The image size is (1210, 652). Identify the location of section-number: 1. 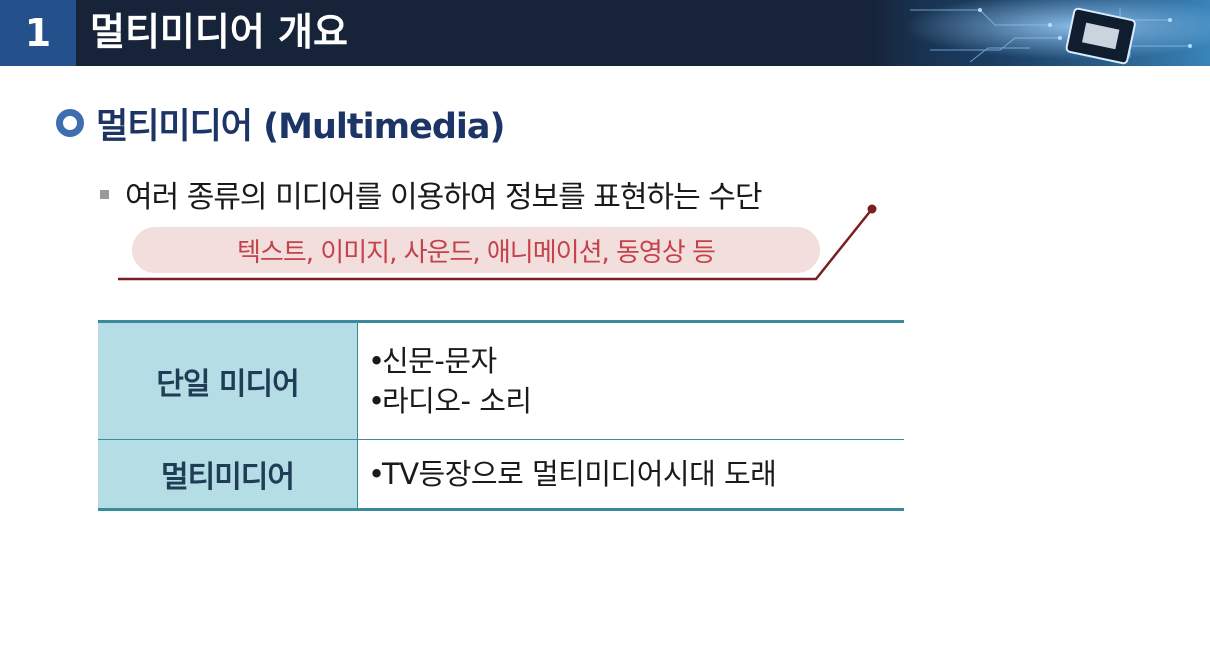
(38, 33).